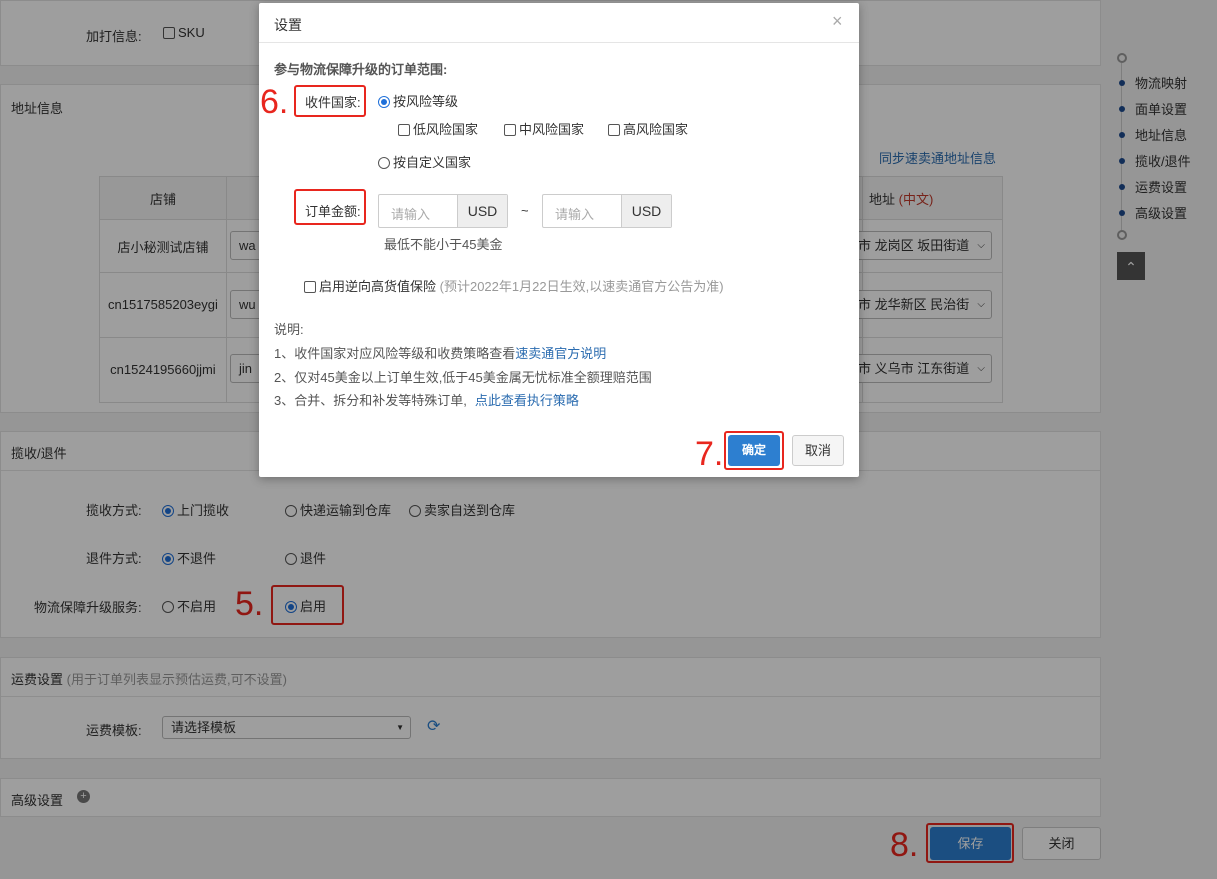  What do you see at coordinates (432, 162) in the screenshot?
I see `radio-label: 按自定义国家` at bounding box center [432, 162].